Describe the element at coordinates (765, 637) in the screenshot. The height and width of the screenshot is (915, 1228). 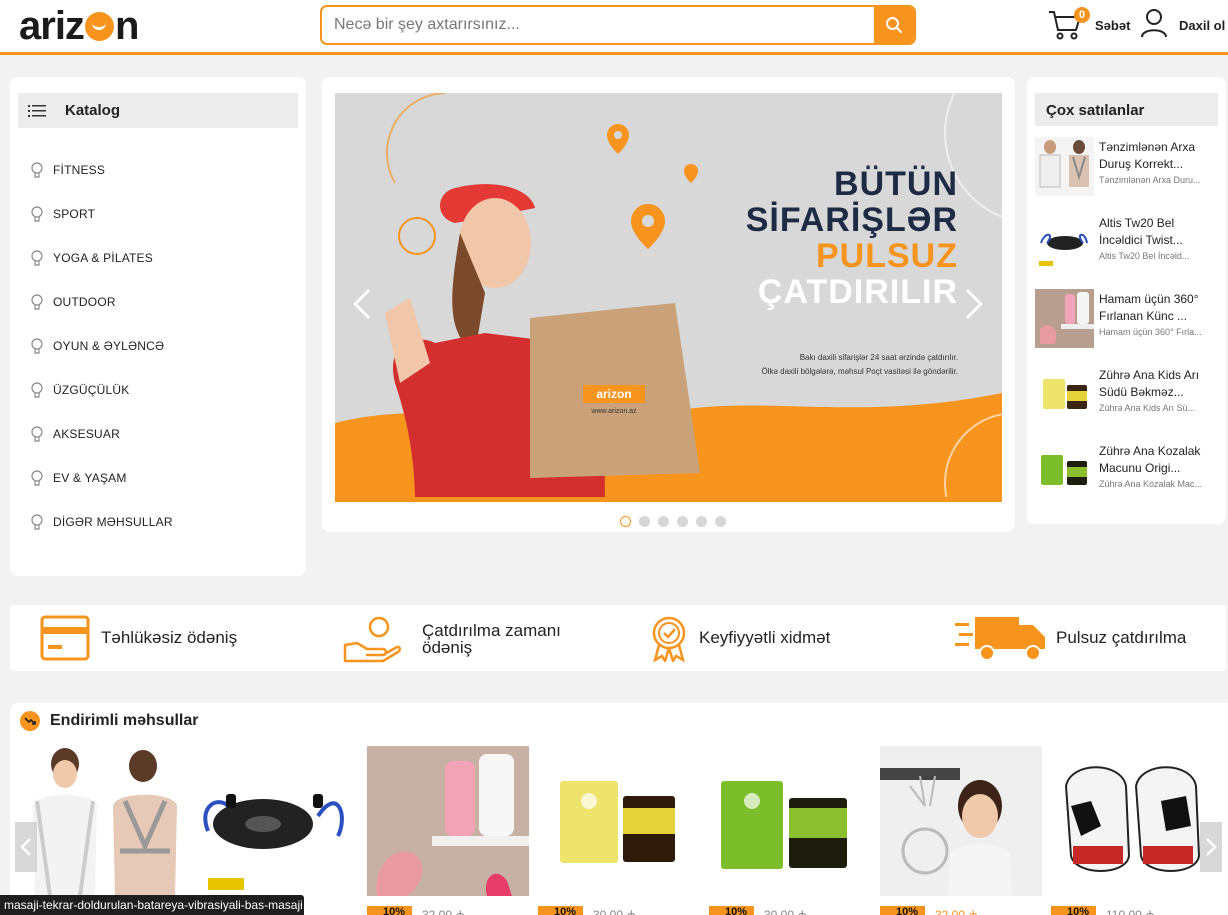
I see `feature-label: Keyfiyyətli xidmət` at that location.